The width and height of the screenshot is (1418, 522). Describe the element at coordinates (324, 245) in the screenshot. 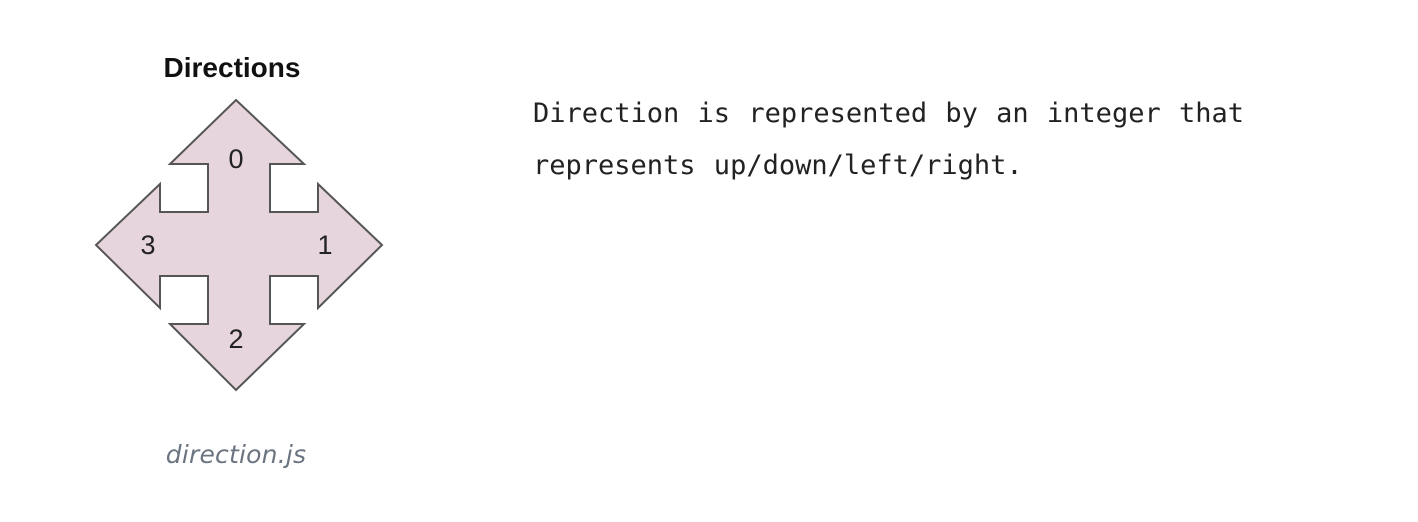

I see `direction-label-right: 1` at that location.